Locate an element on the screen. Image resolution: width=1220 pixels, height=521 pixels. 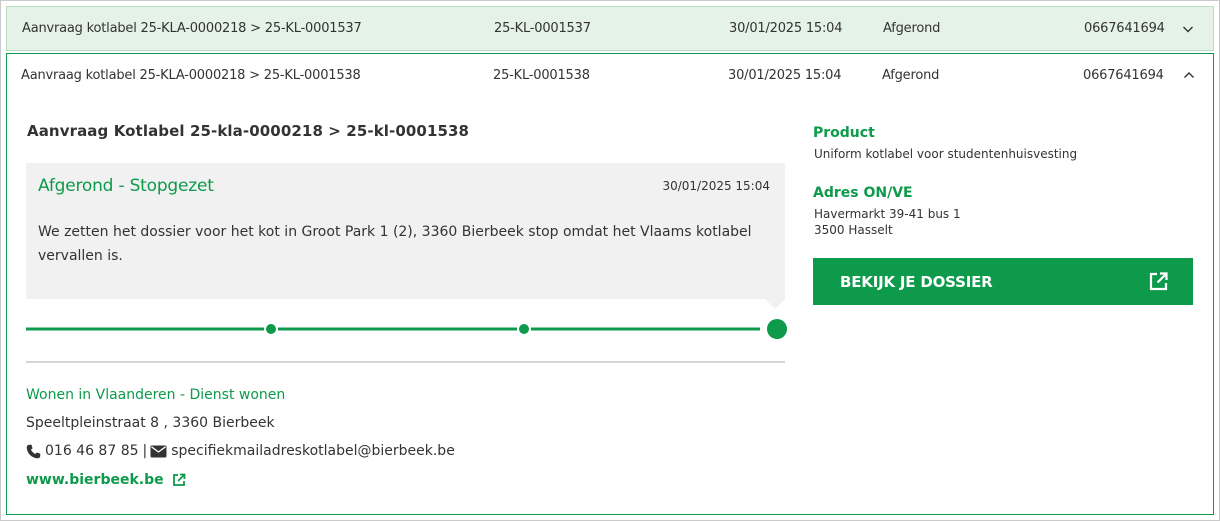
row-id: 25-KL-0001538 is located at coordinates (541, 75).